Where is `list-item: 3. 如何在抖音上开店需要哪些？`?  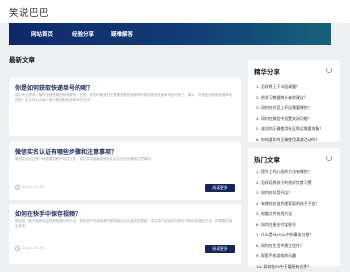 list-item: 3. 如何在抖音上开店需要哪些？ is located at coordinates (296, 108).